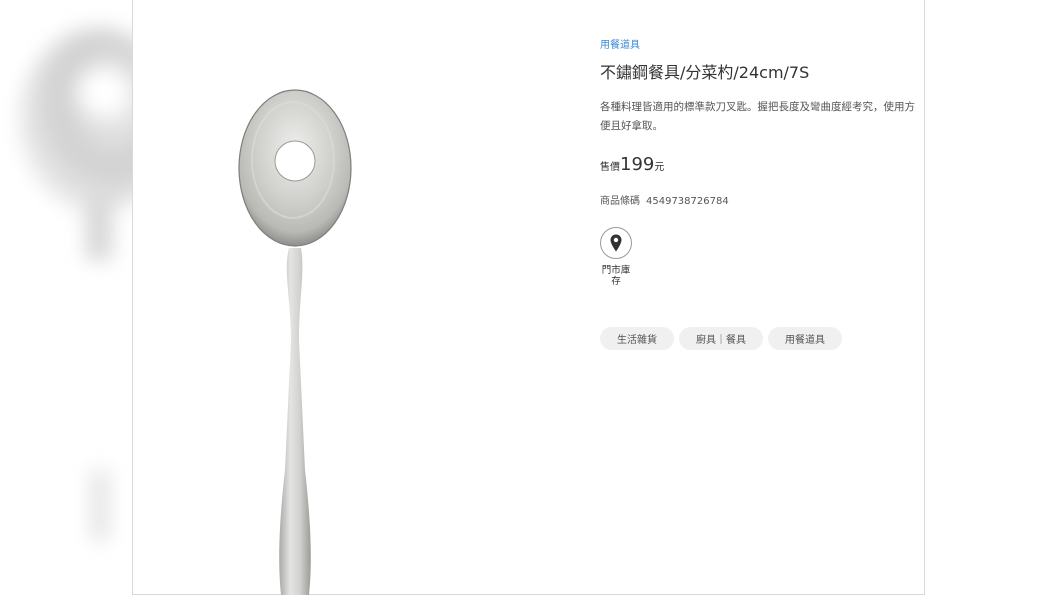 The width and height of the screenshot is (1060, 599). I want to click on price-row: 售價199元, so click(632, 164).